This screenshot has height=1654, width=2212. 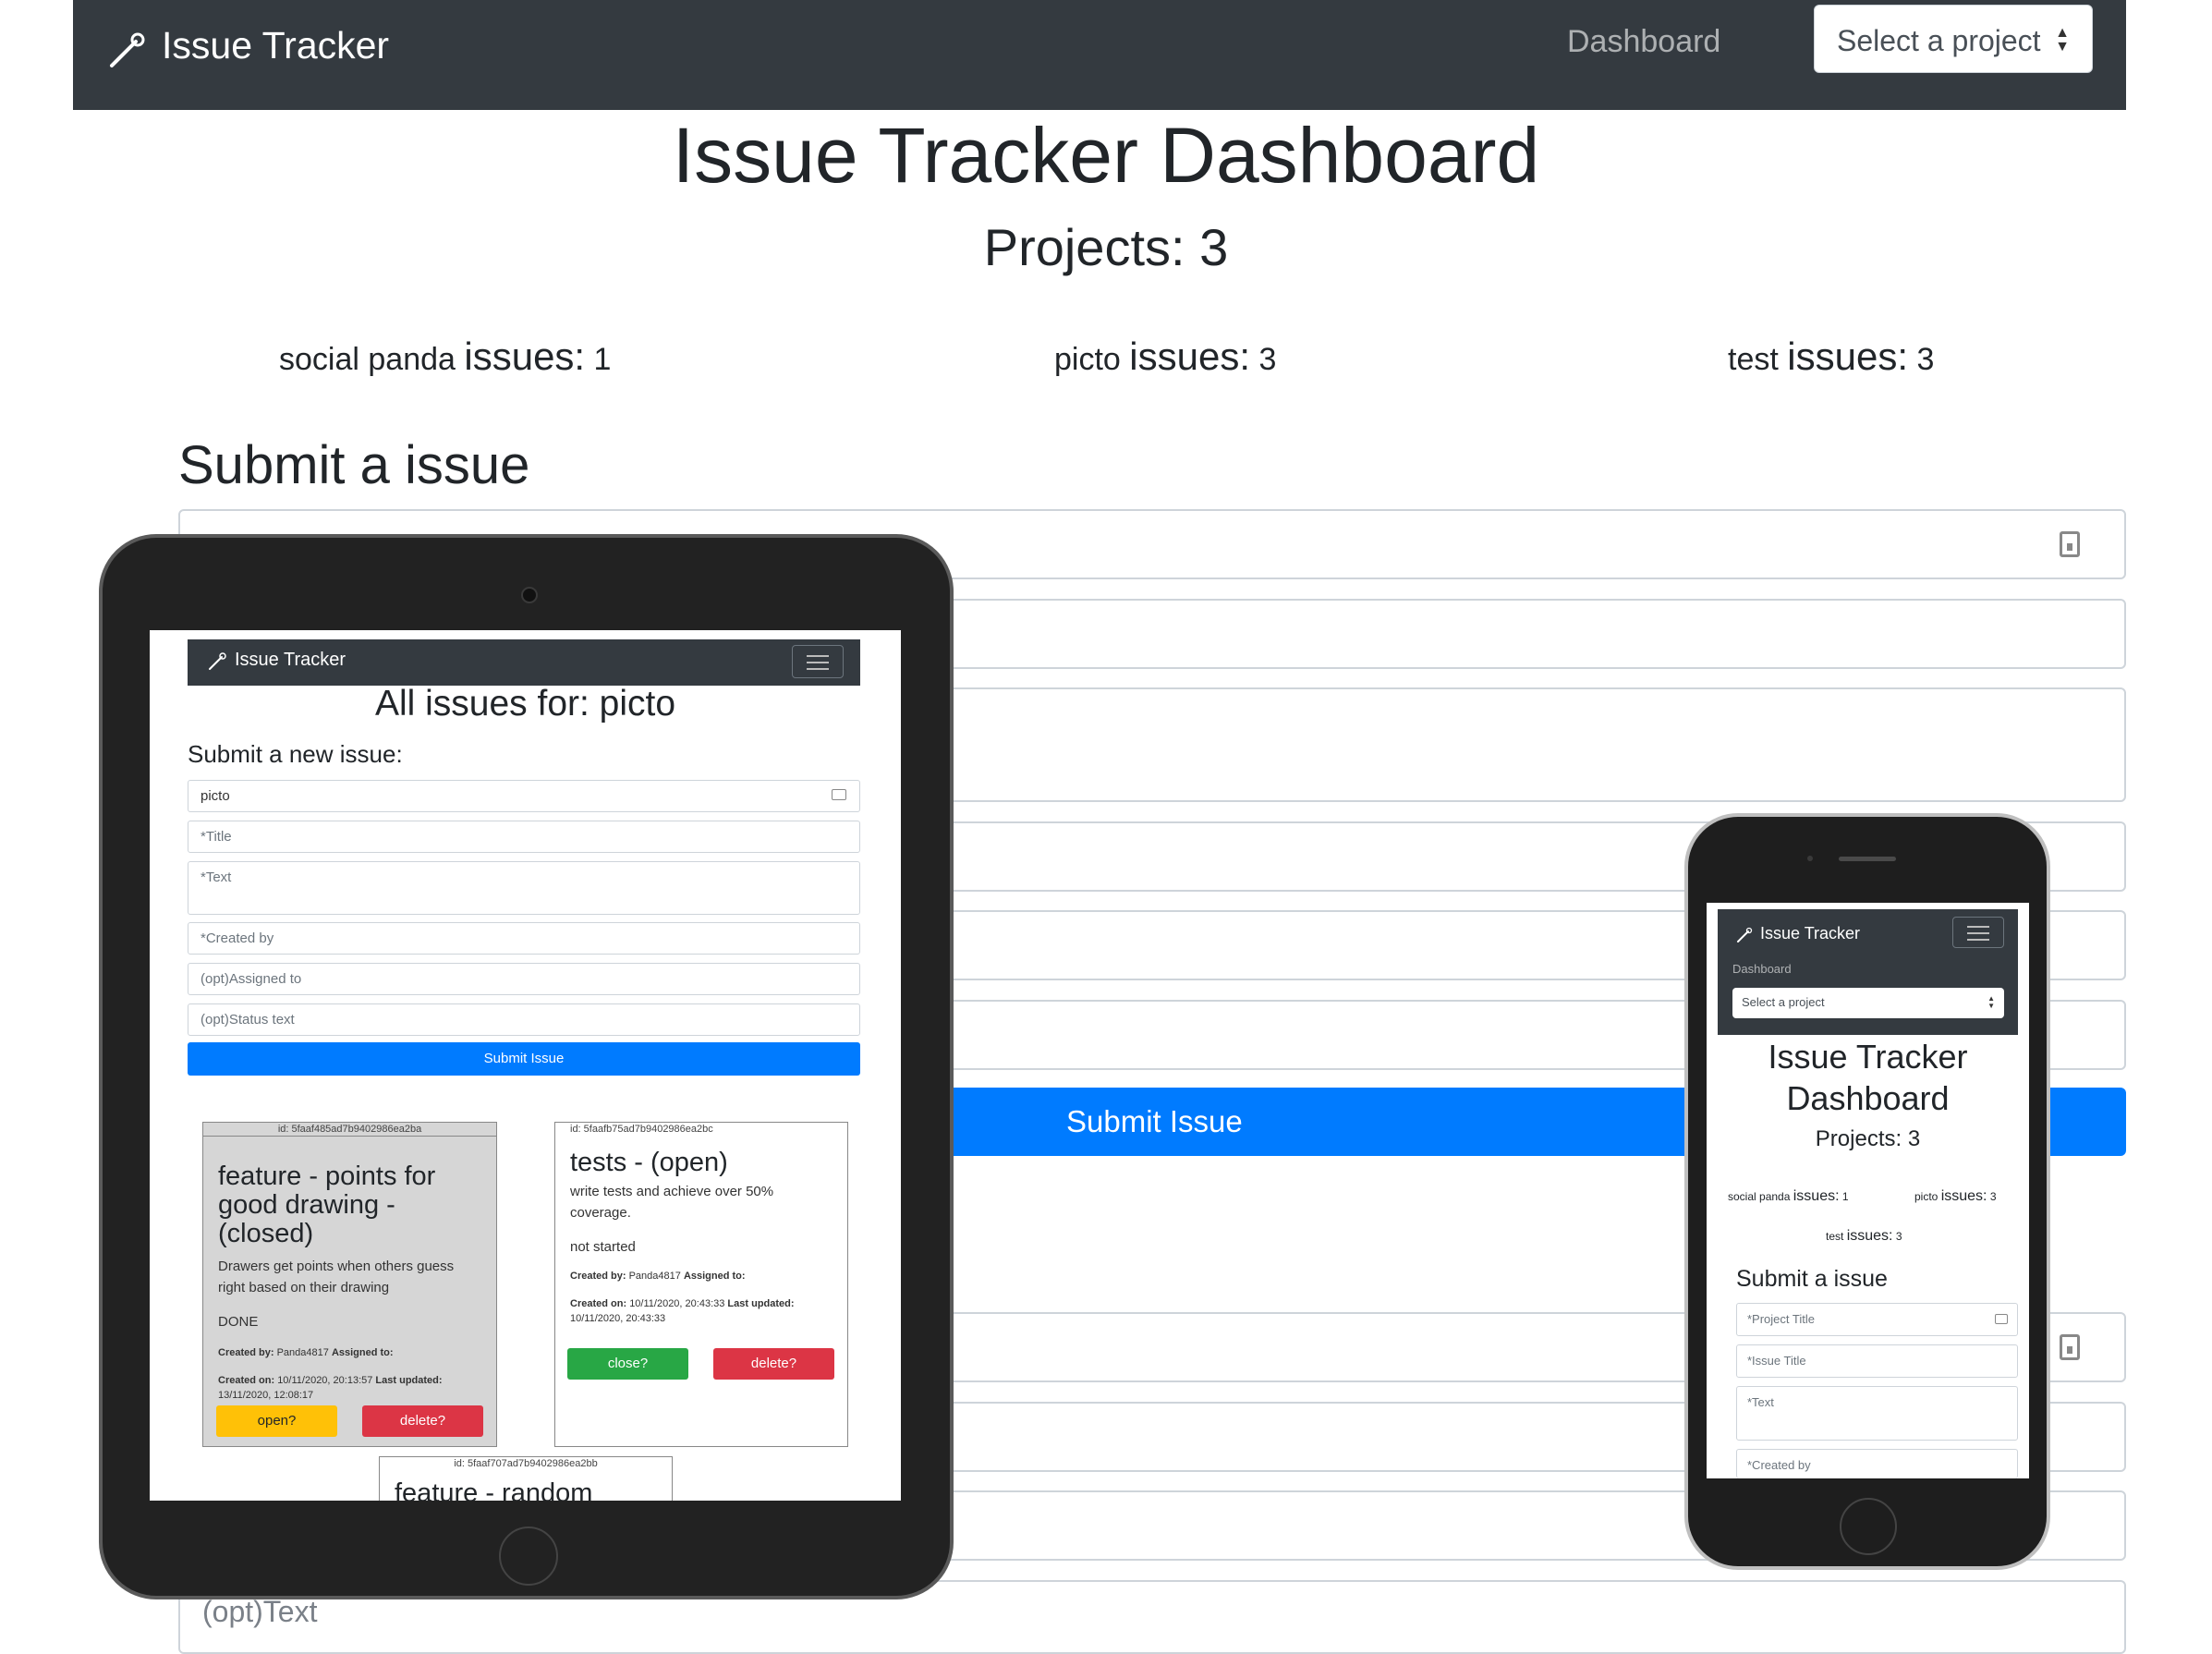 What do you see at coordinates (1812, 1279) in the screenshot?
I see `phone-submit-heading: Submit a issue` at bounding box center [1812, 1279].